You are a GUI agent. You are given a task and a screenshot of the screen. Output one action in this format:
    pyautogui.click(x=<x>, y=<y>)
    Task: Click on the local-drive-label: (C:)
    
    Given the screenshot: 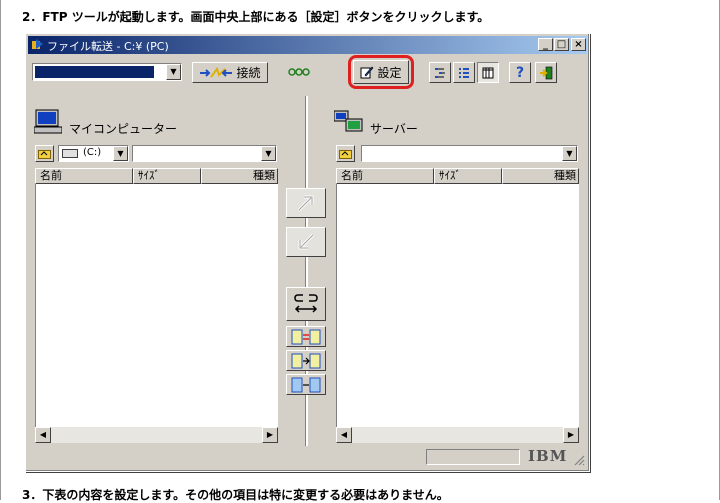 What is the action you would take?
    pyautogui.click(x=92, y=152)
    